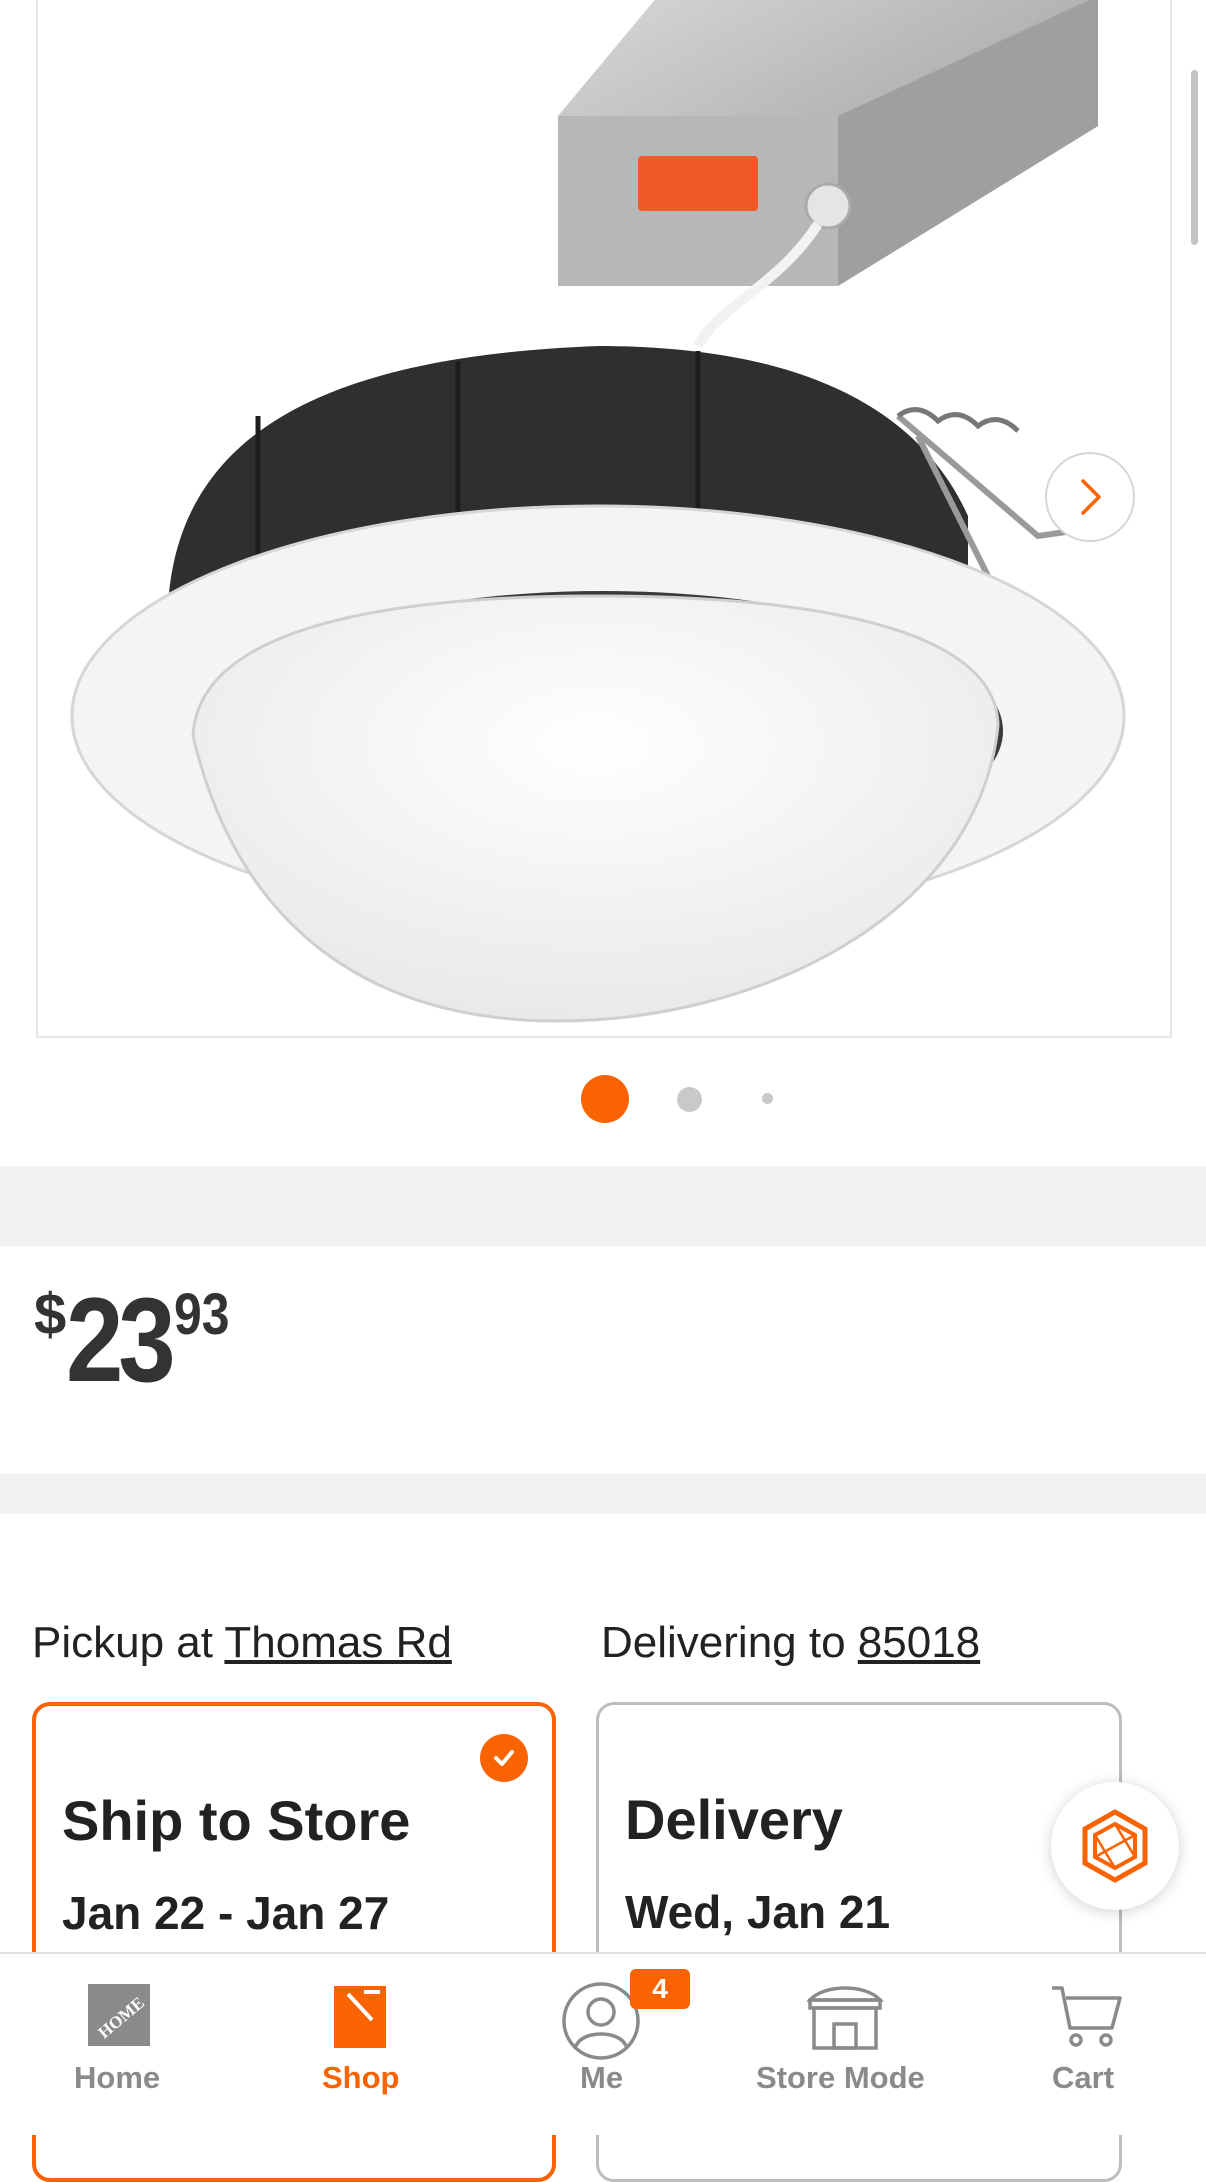 Image resolution: width=1206 pixels, height=2182 pixels. I want to click on pickup-prefix: Pickup at, so click(122, 1642).